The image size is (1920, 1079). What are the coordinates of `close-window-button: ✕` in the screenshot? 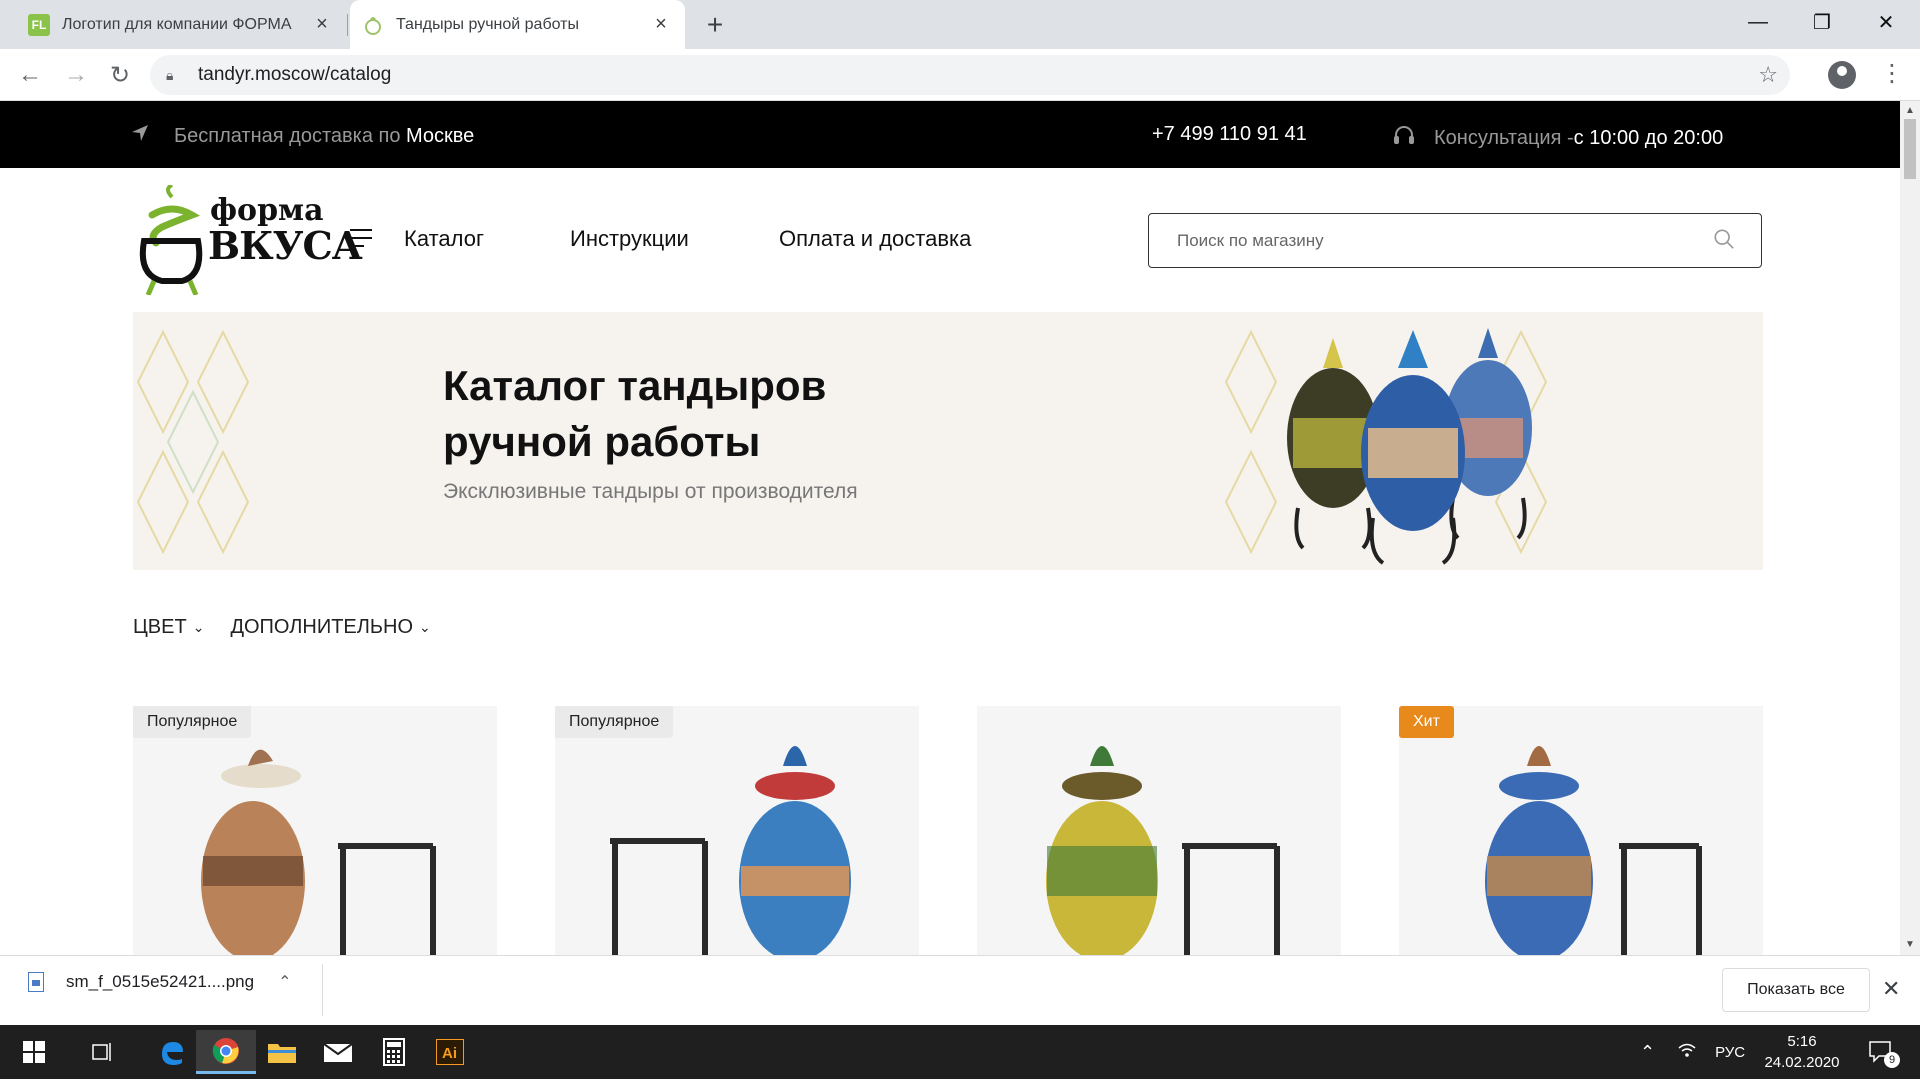 It's located at (1886, 22).